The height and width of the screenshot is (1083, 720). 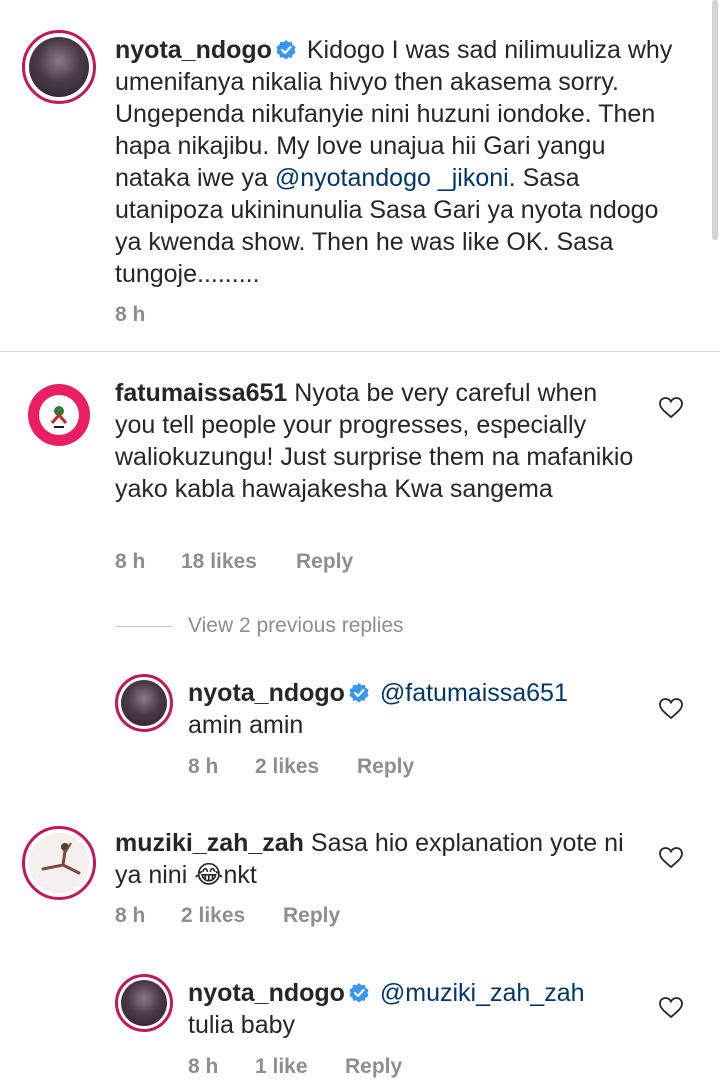 What do you see at coordinates (209, 843) in the screenshot?
I see `username: muziki_zah_zah` at bounding box center [209, 843].